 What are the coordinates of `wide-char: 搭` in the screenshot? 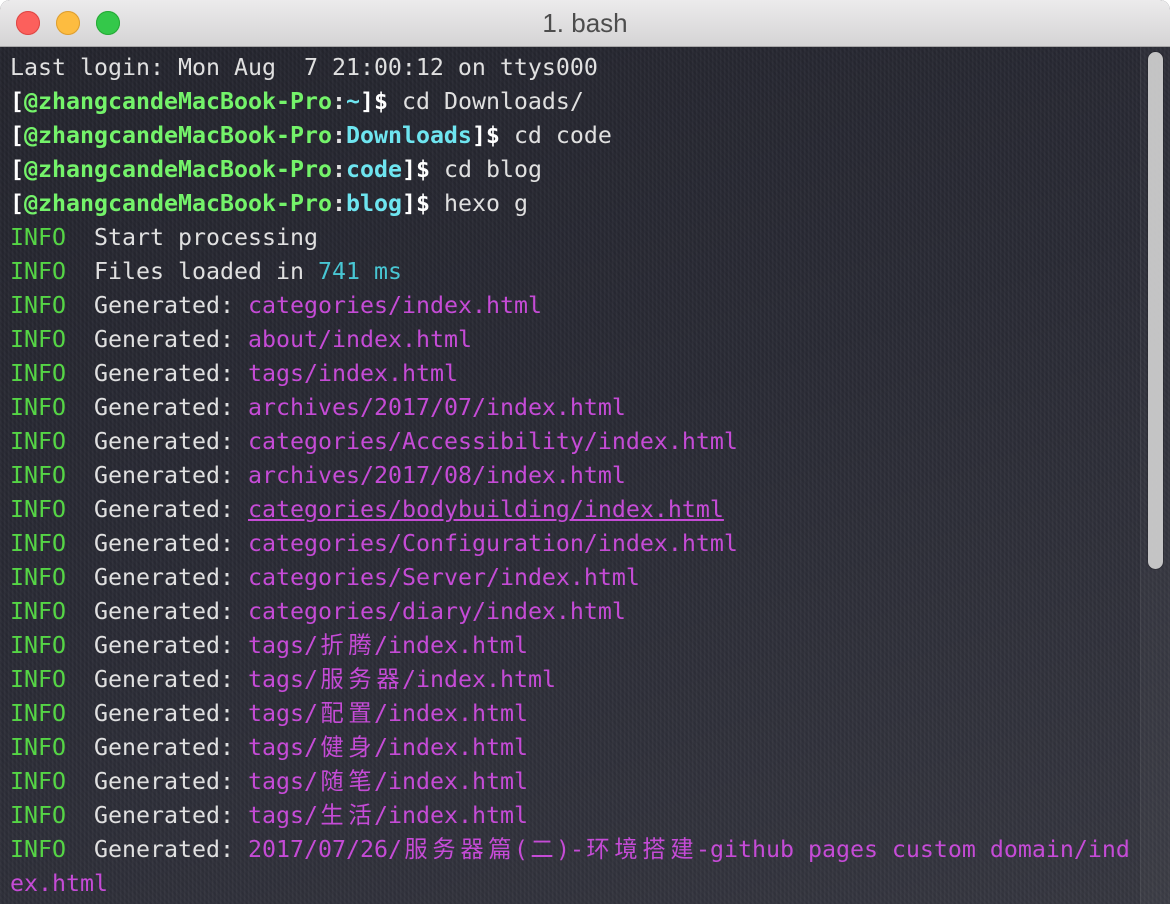 It's located at (654, 849).